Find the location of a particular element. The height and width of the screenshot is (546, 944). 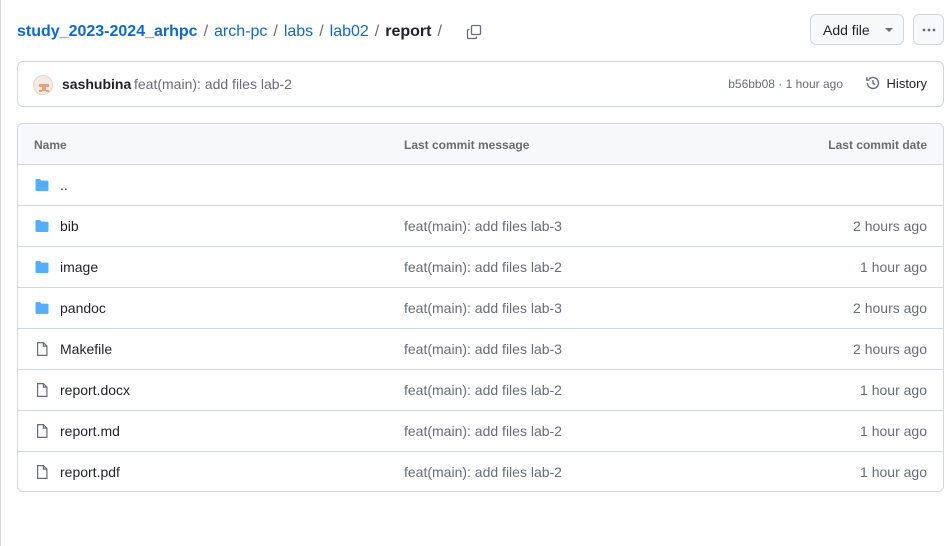

column-header-date: Last commit date is located at coordinates (877, 145).